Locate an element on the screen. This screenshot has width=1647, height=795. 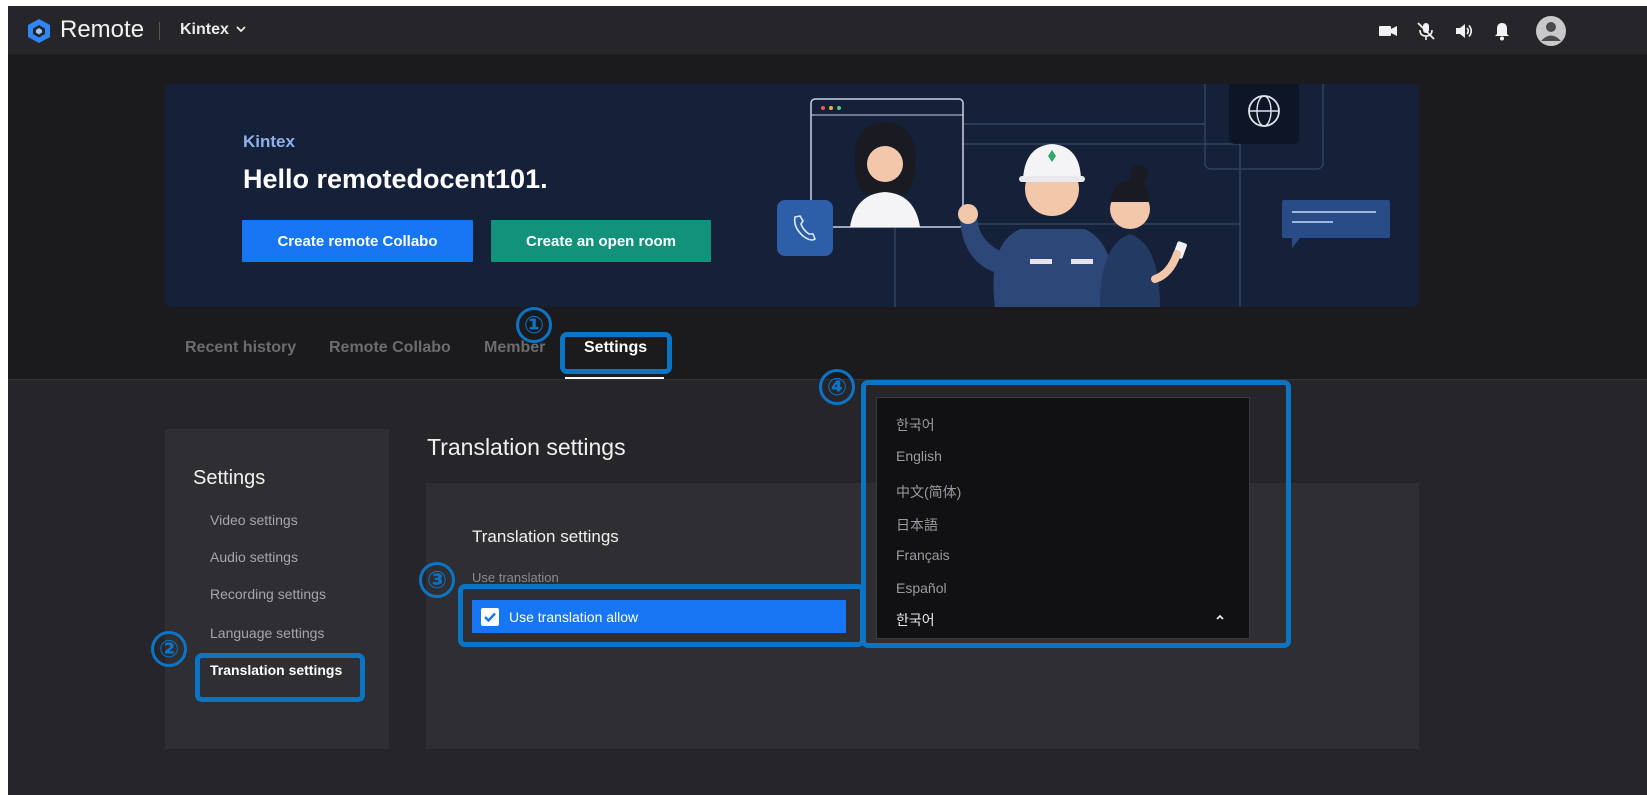
top-bar: Remote Kintex is located at coordinates (827, 30).